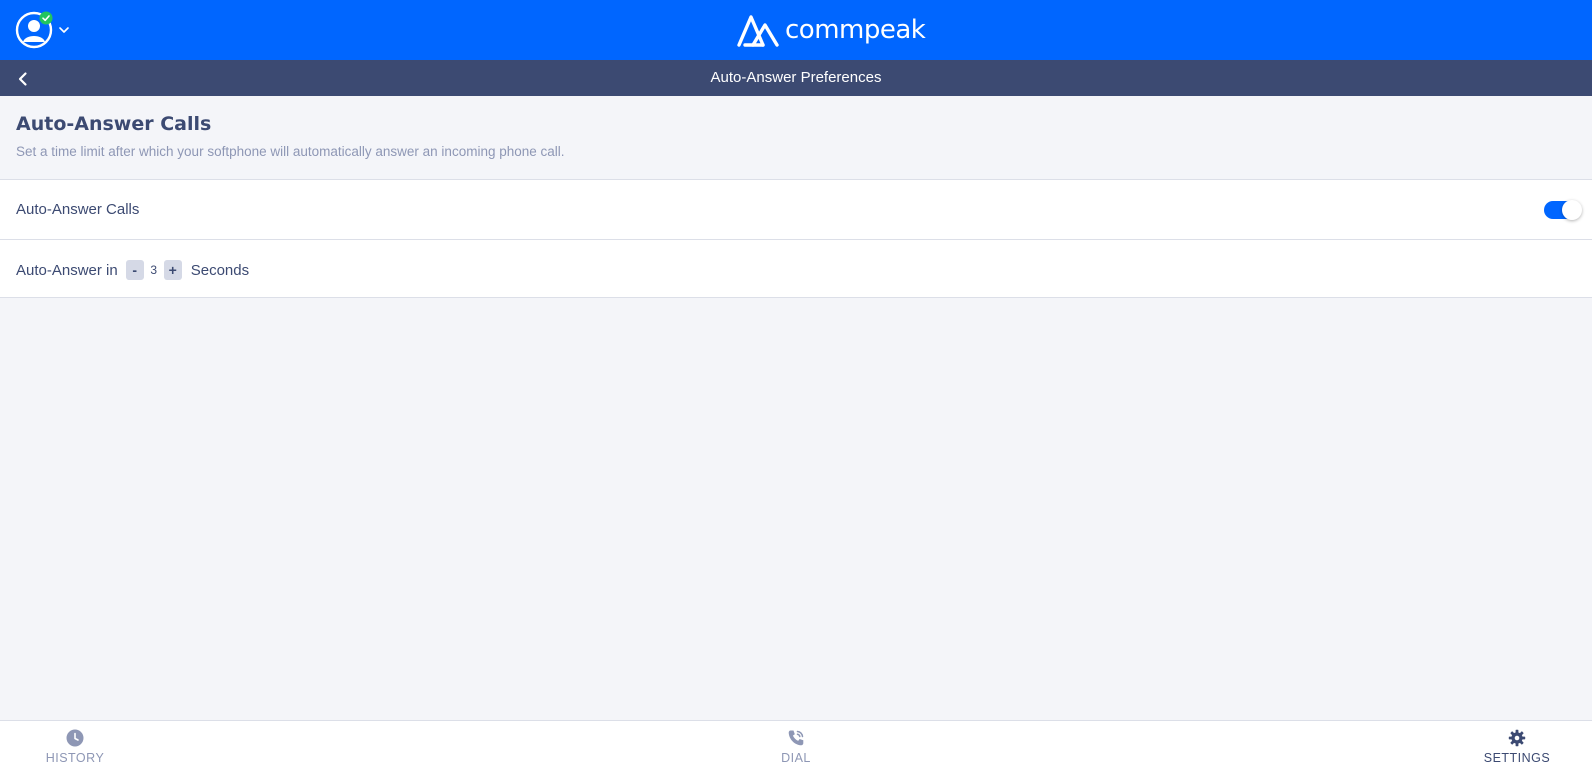  Describe the element at coordinates (75, 750) in the screenshot. I see `nav-history: HISTORY` at that location.